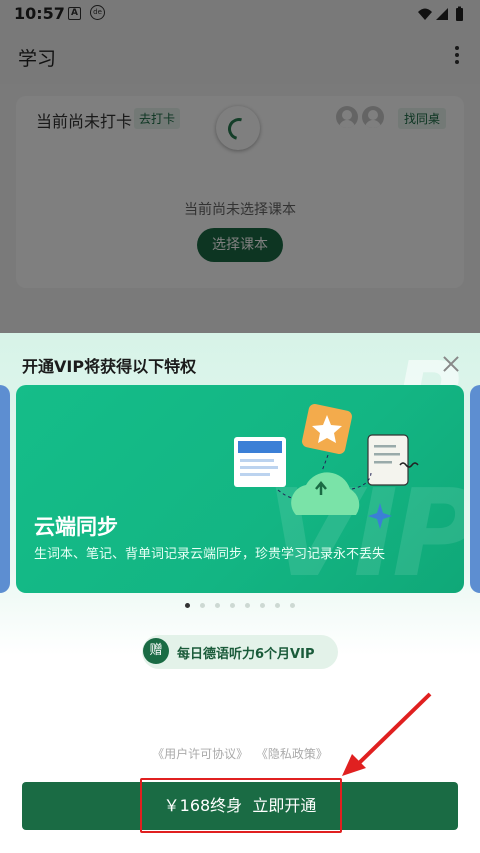  Describe the element at coordinates (246, 654) in the screenshot. I see `gift-text: 每日德语听力6个月VIP` at that location.